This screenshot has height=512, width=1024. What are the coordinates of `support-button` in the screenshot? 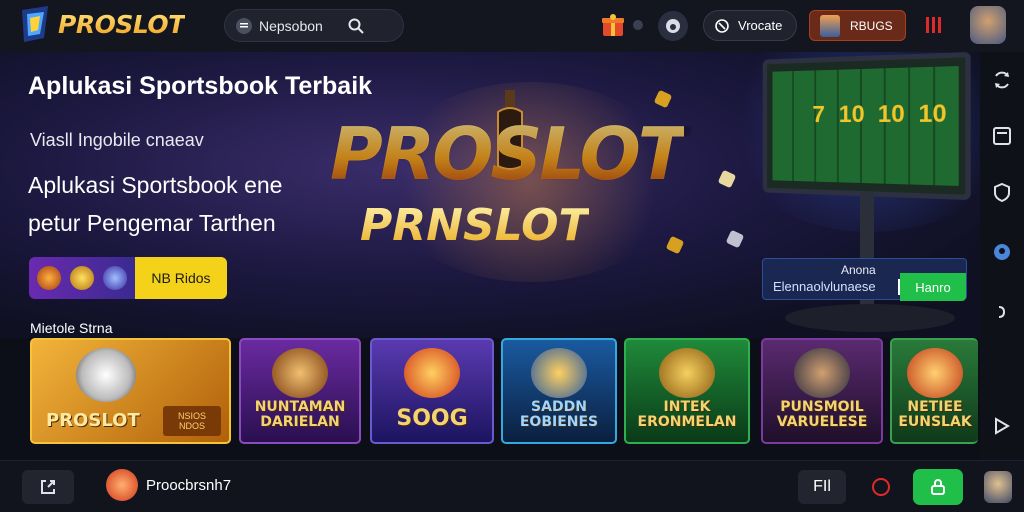 It's located at (673, 26).